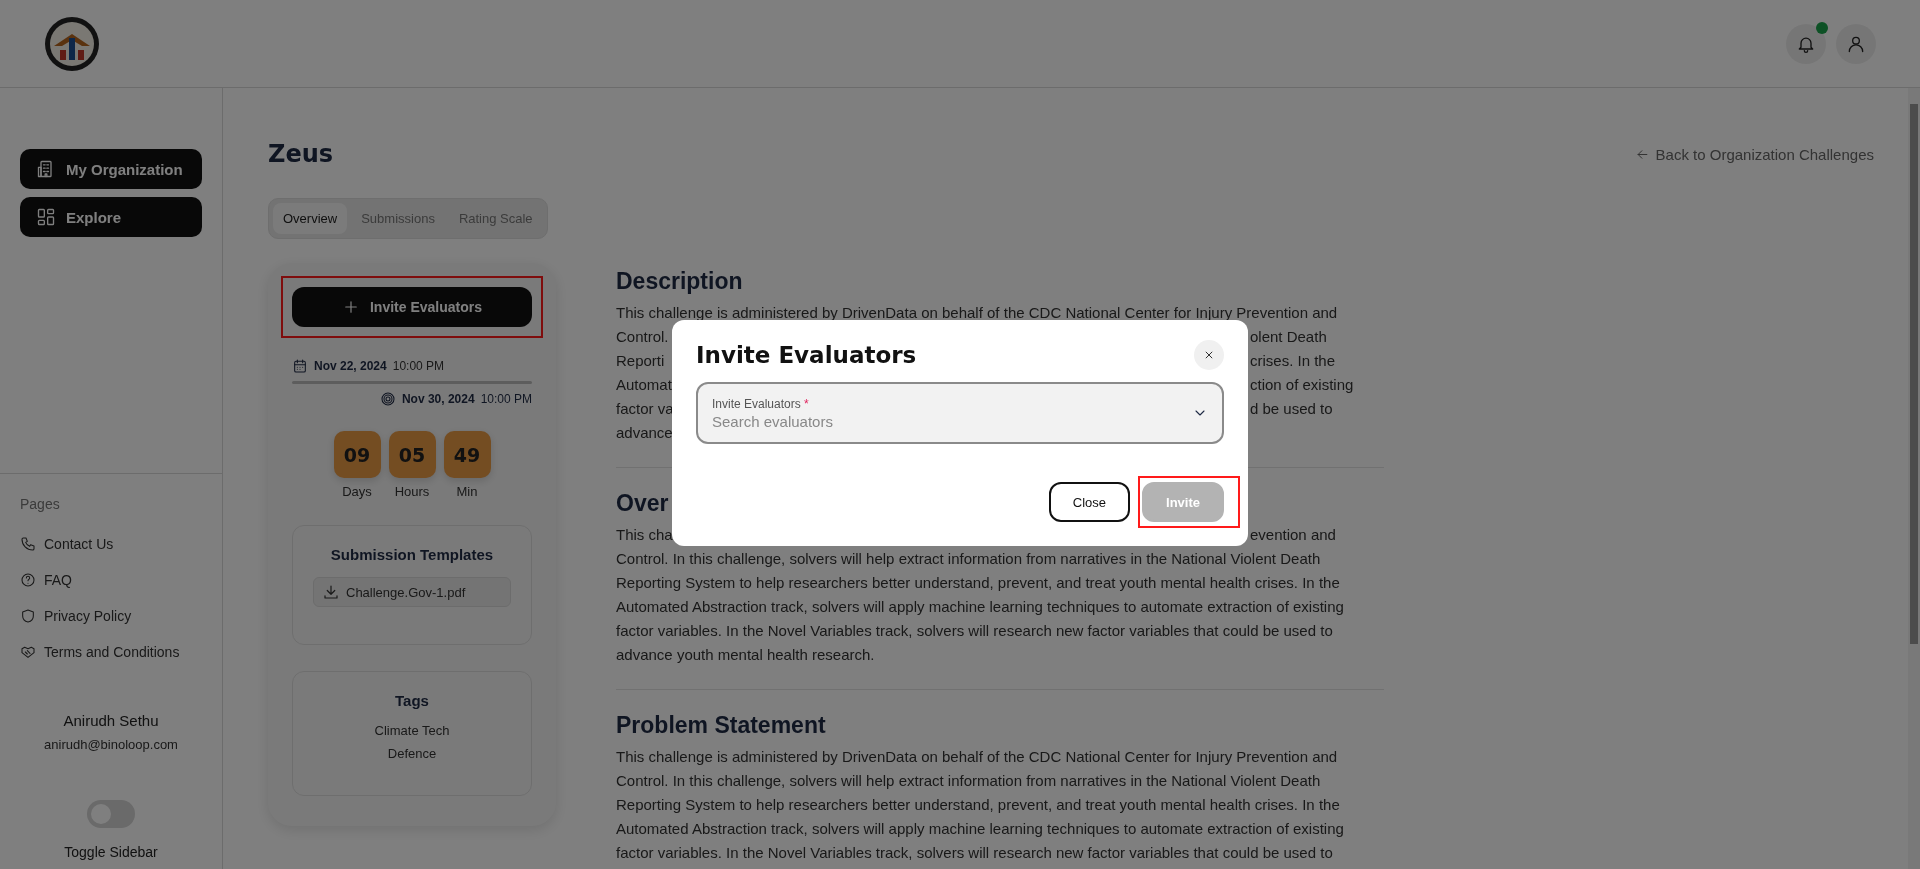 This screenshot has height=869, width=1920. I want to click on text-line: ction of existing, so click(1302, 385).